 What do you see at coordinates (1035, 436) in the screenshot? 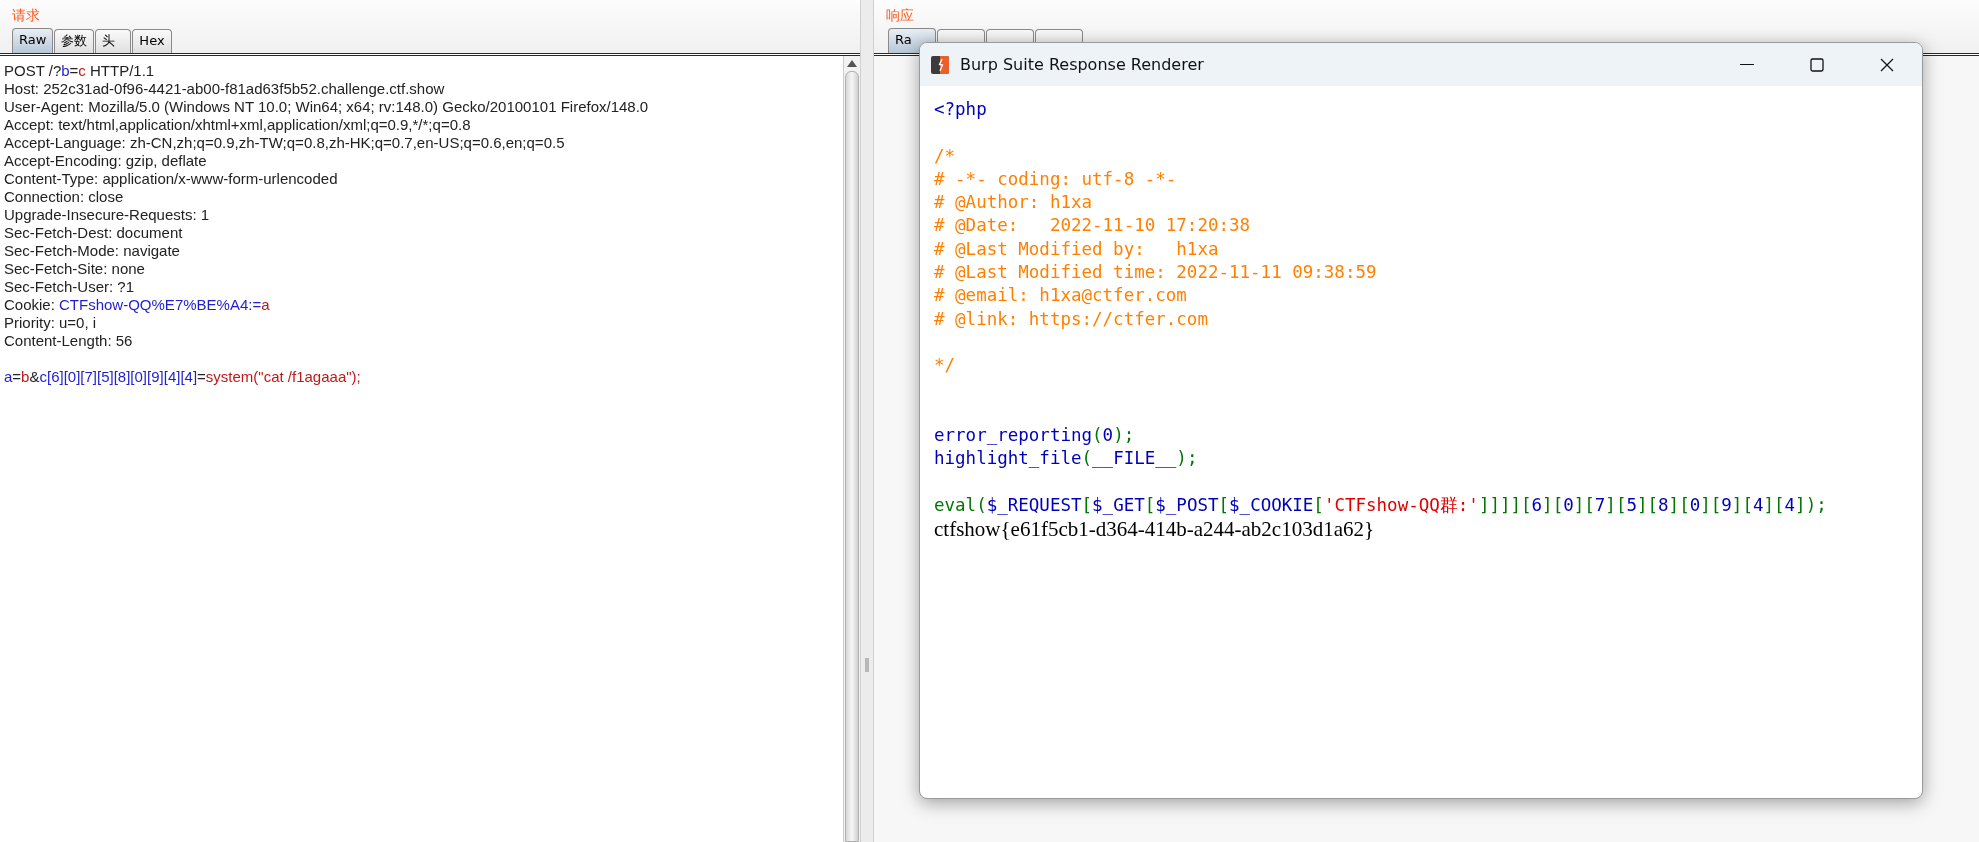
I see `code-line: error_reporting(0);` at bounding box center [1035, 436].